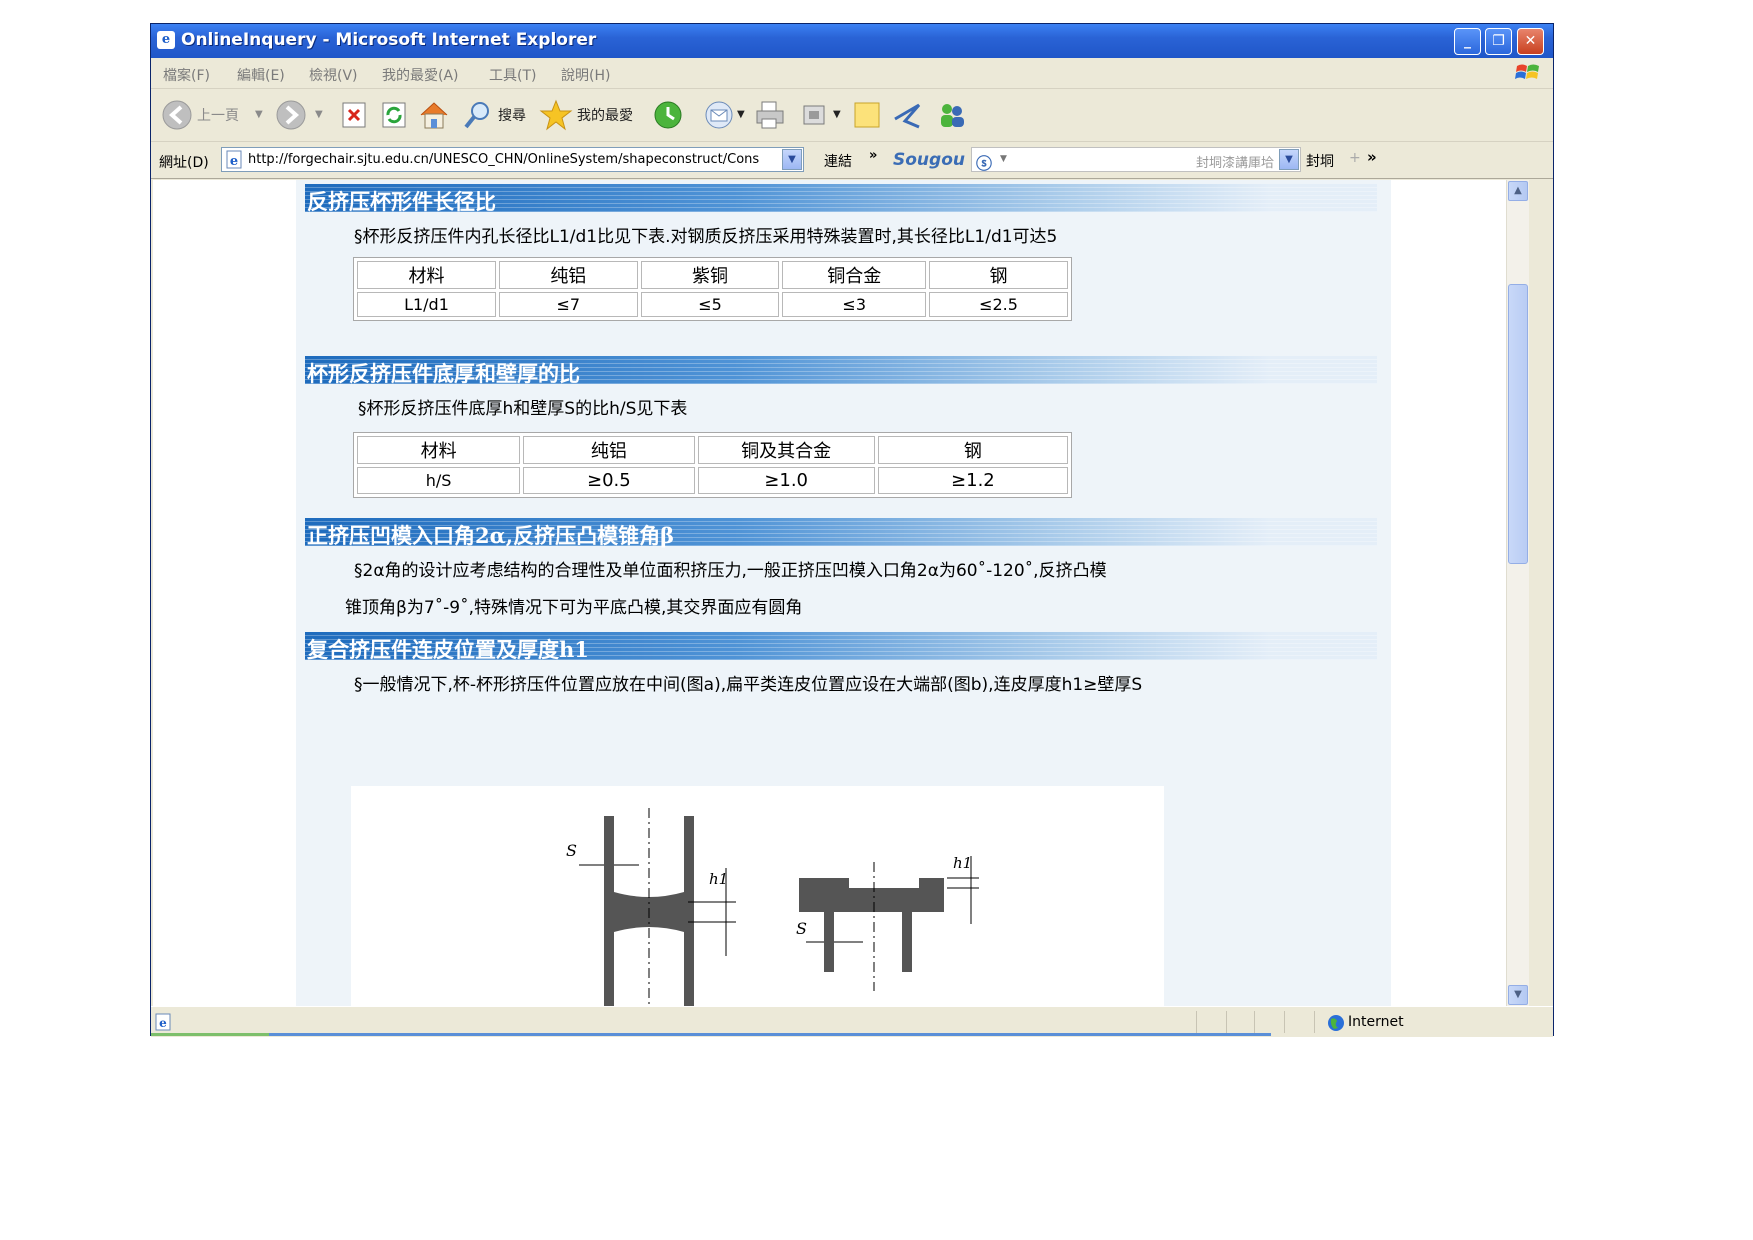 Image resolution: width=1753 pixels, height=1240 pixels. Describe the element at coordinates (854, 275) in the screenshot. I see `table-cell: 铜合金` at that location.